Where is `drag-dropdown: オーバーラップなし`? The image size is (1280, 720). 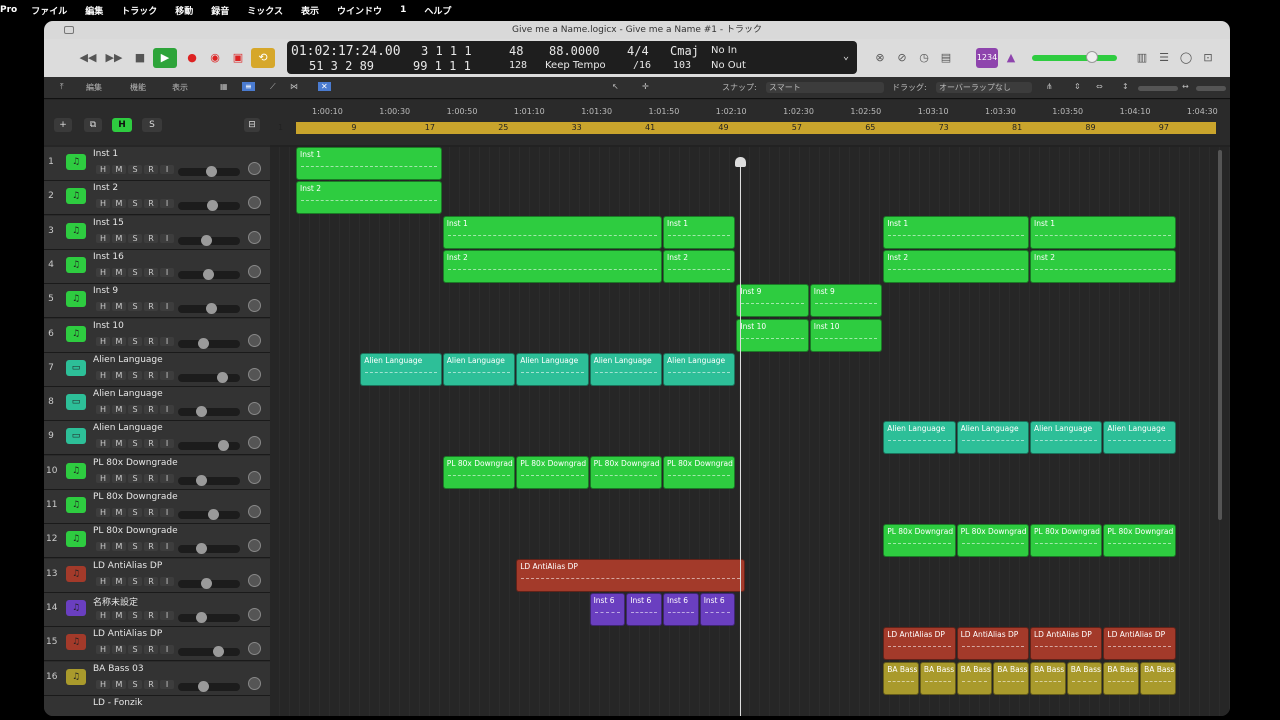
drag-dropdown: オーバーラップなし is located at coordinates (984, 87).